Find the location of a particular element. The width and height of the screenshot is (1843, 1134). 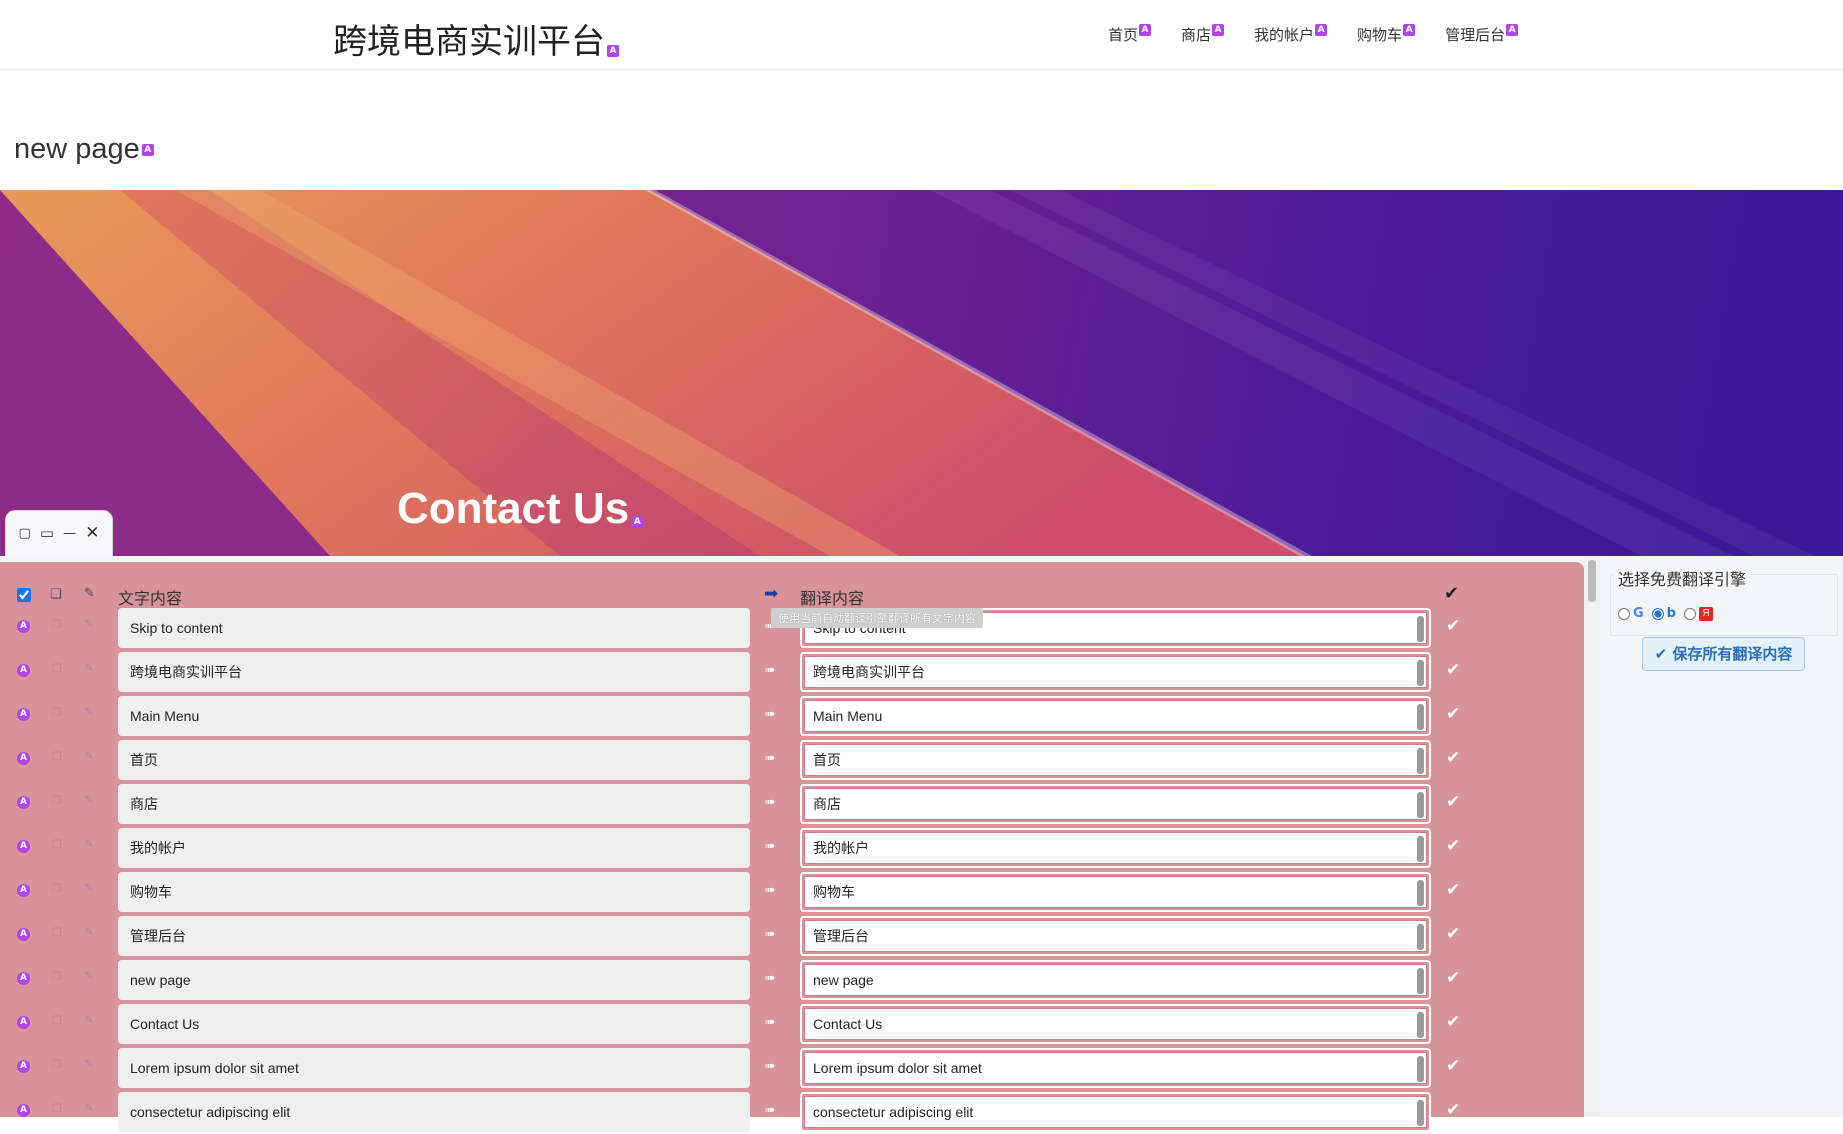

select-all-checkbox is located at coordinates (24, 595).